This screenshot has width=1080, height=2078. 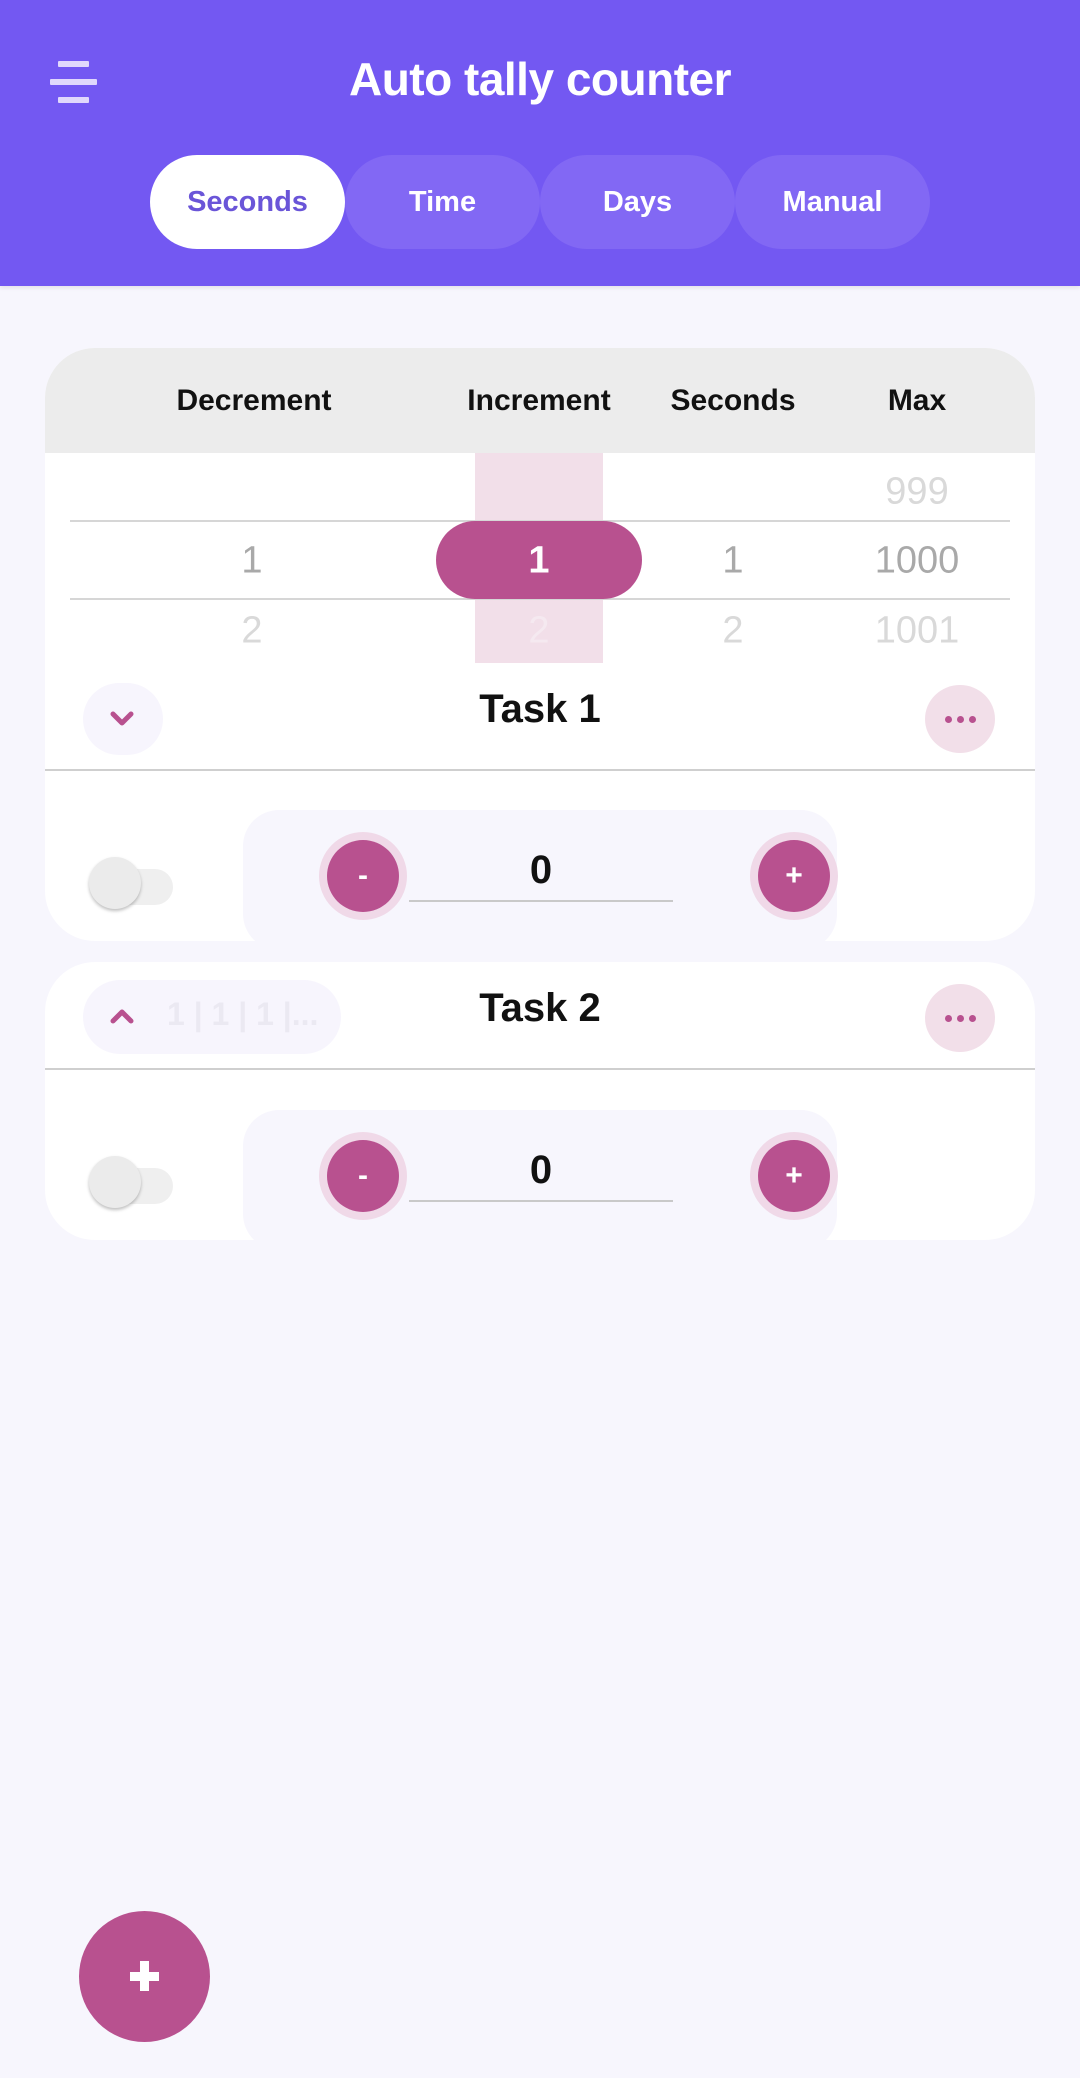 I want to click on tab-manual: Manual, so click(x=832, y=202).